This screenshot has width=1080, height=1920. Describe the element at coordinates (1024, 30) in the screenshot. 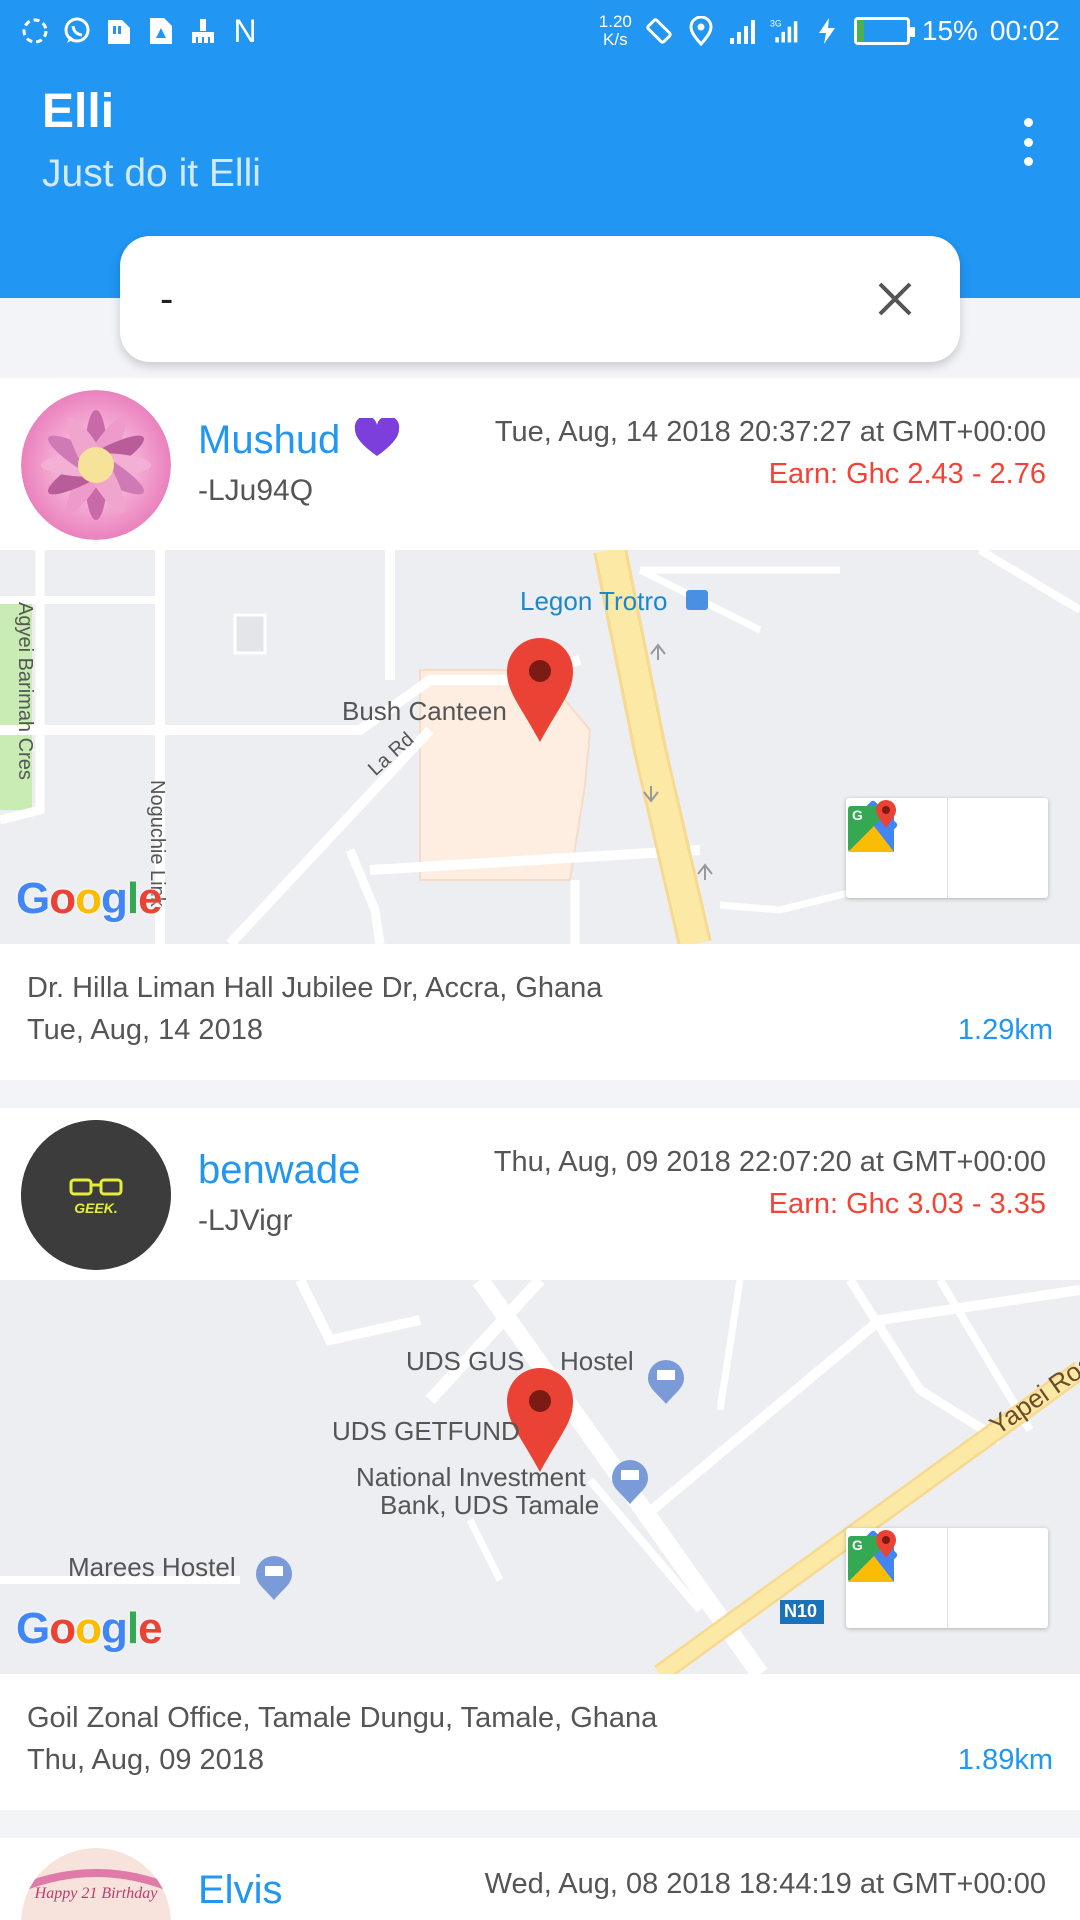

I see `clock: 00:02` at that location.